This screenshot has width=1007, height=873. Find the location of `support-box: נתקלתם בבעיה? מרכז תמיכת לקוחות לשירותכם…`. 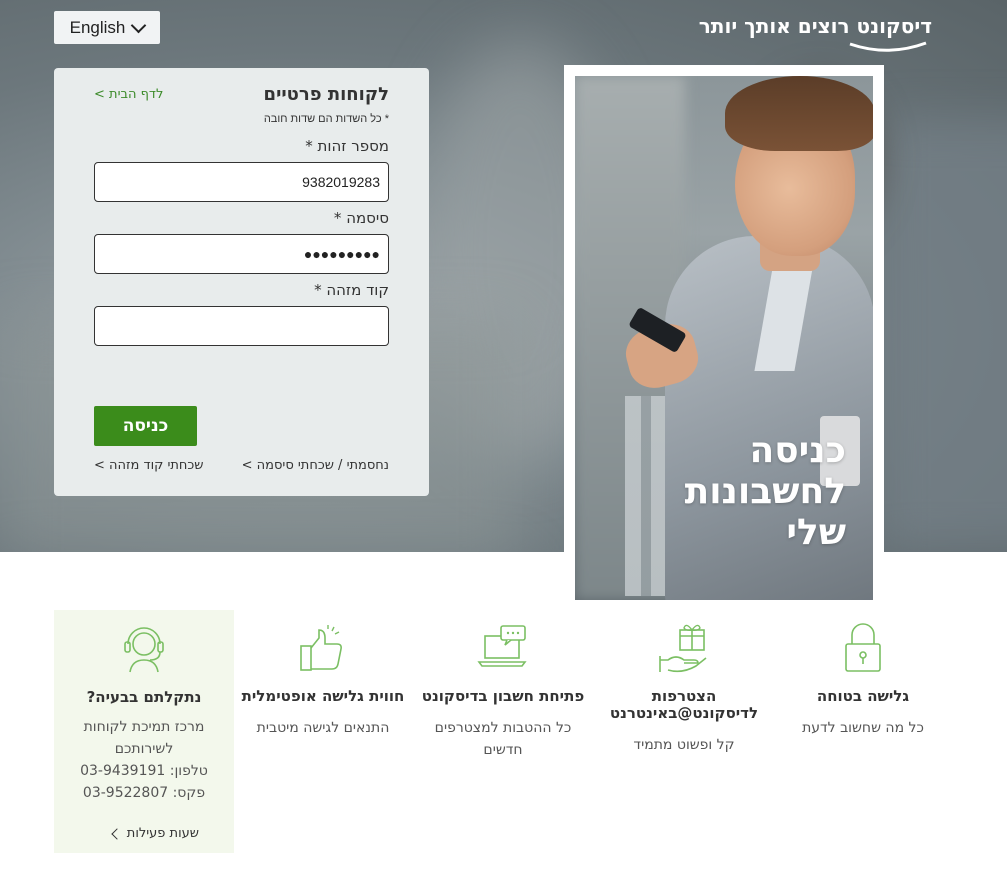

support-box: נתקלתם בבעיה? מרכז תמיכת לקוחות לשירותכם… is located at coordinates (144, 731).